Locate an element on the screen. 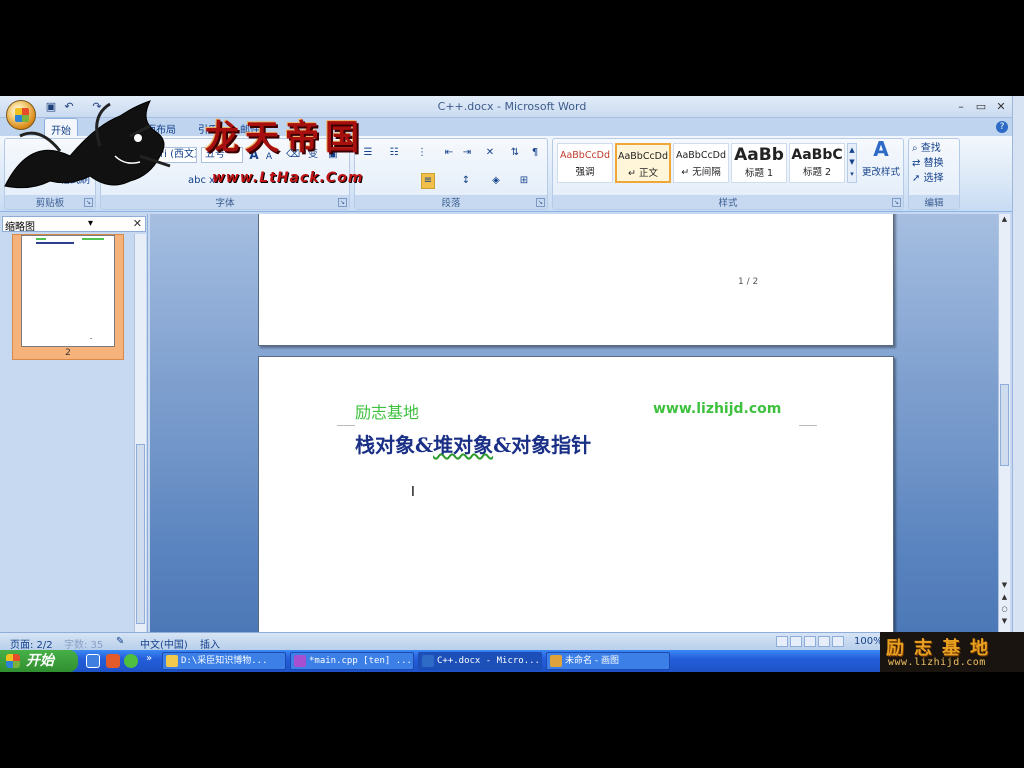 Image resolution: width=1024 pixels, height=768 pixels. start-label: 开始 is located at coordinates (40, 661).